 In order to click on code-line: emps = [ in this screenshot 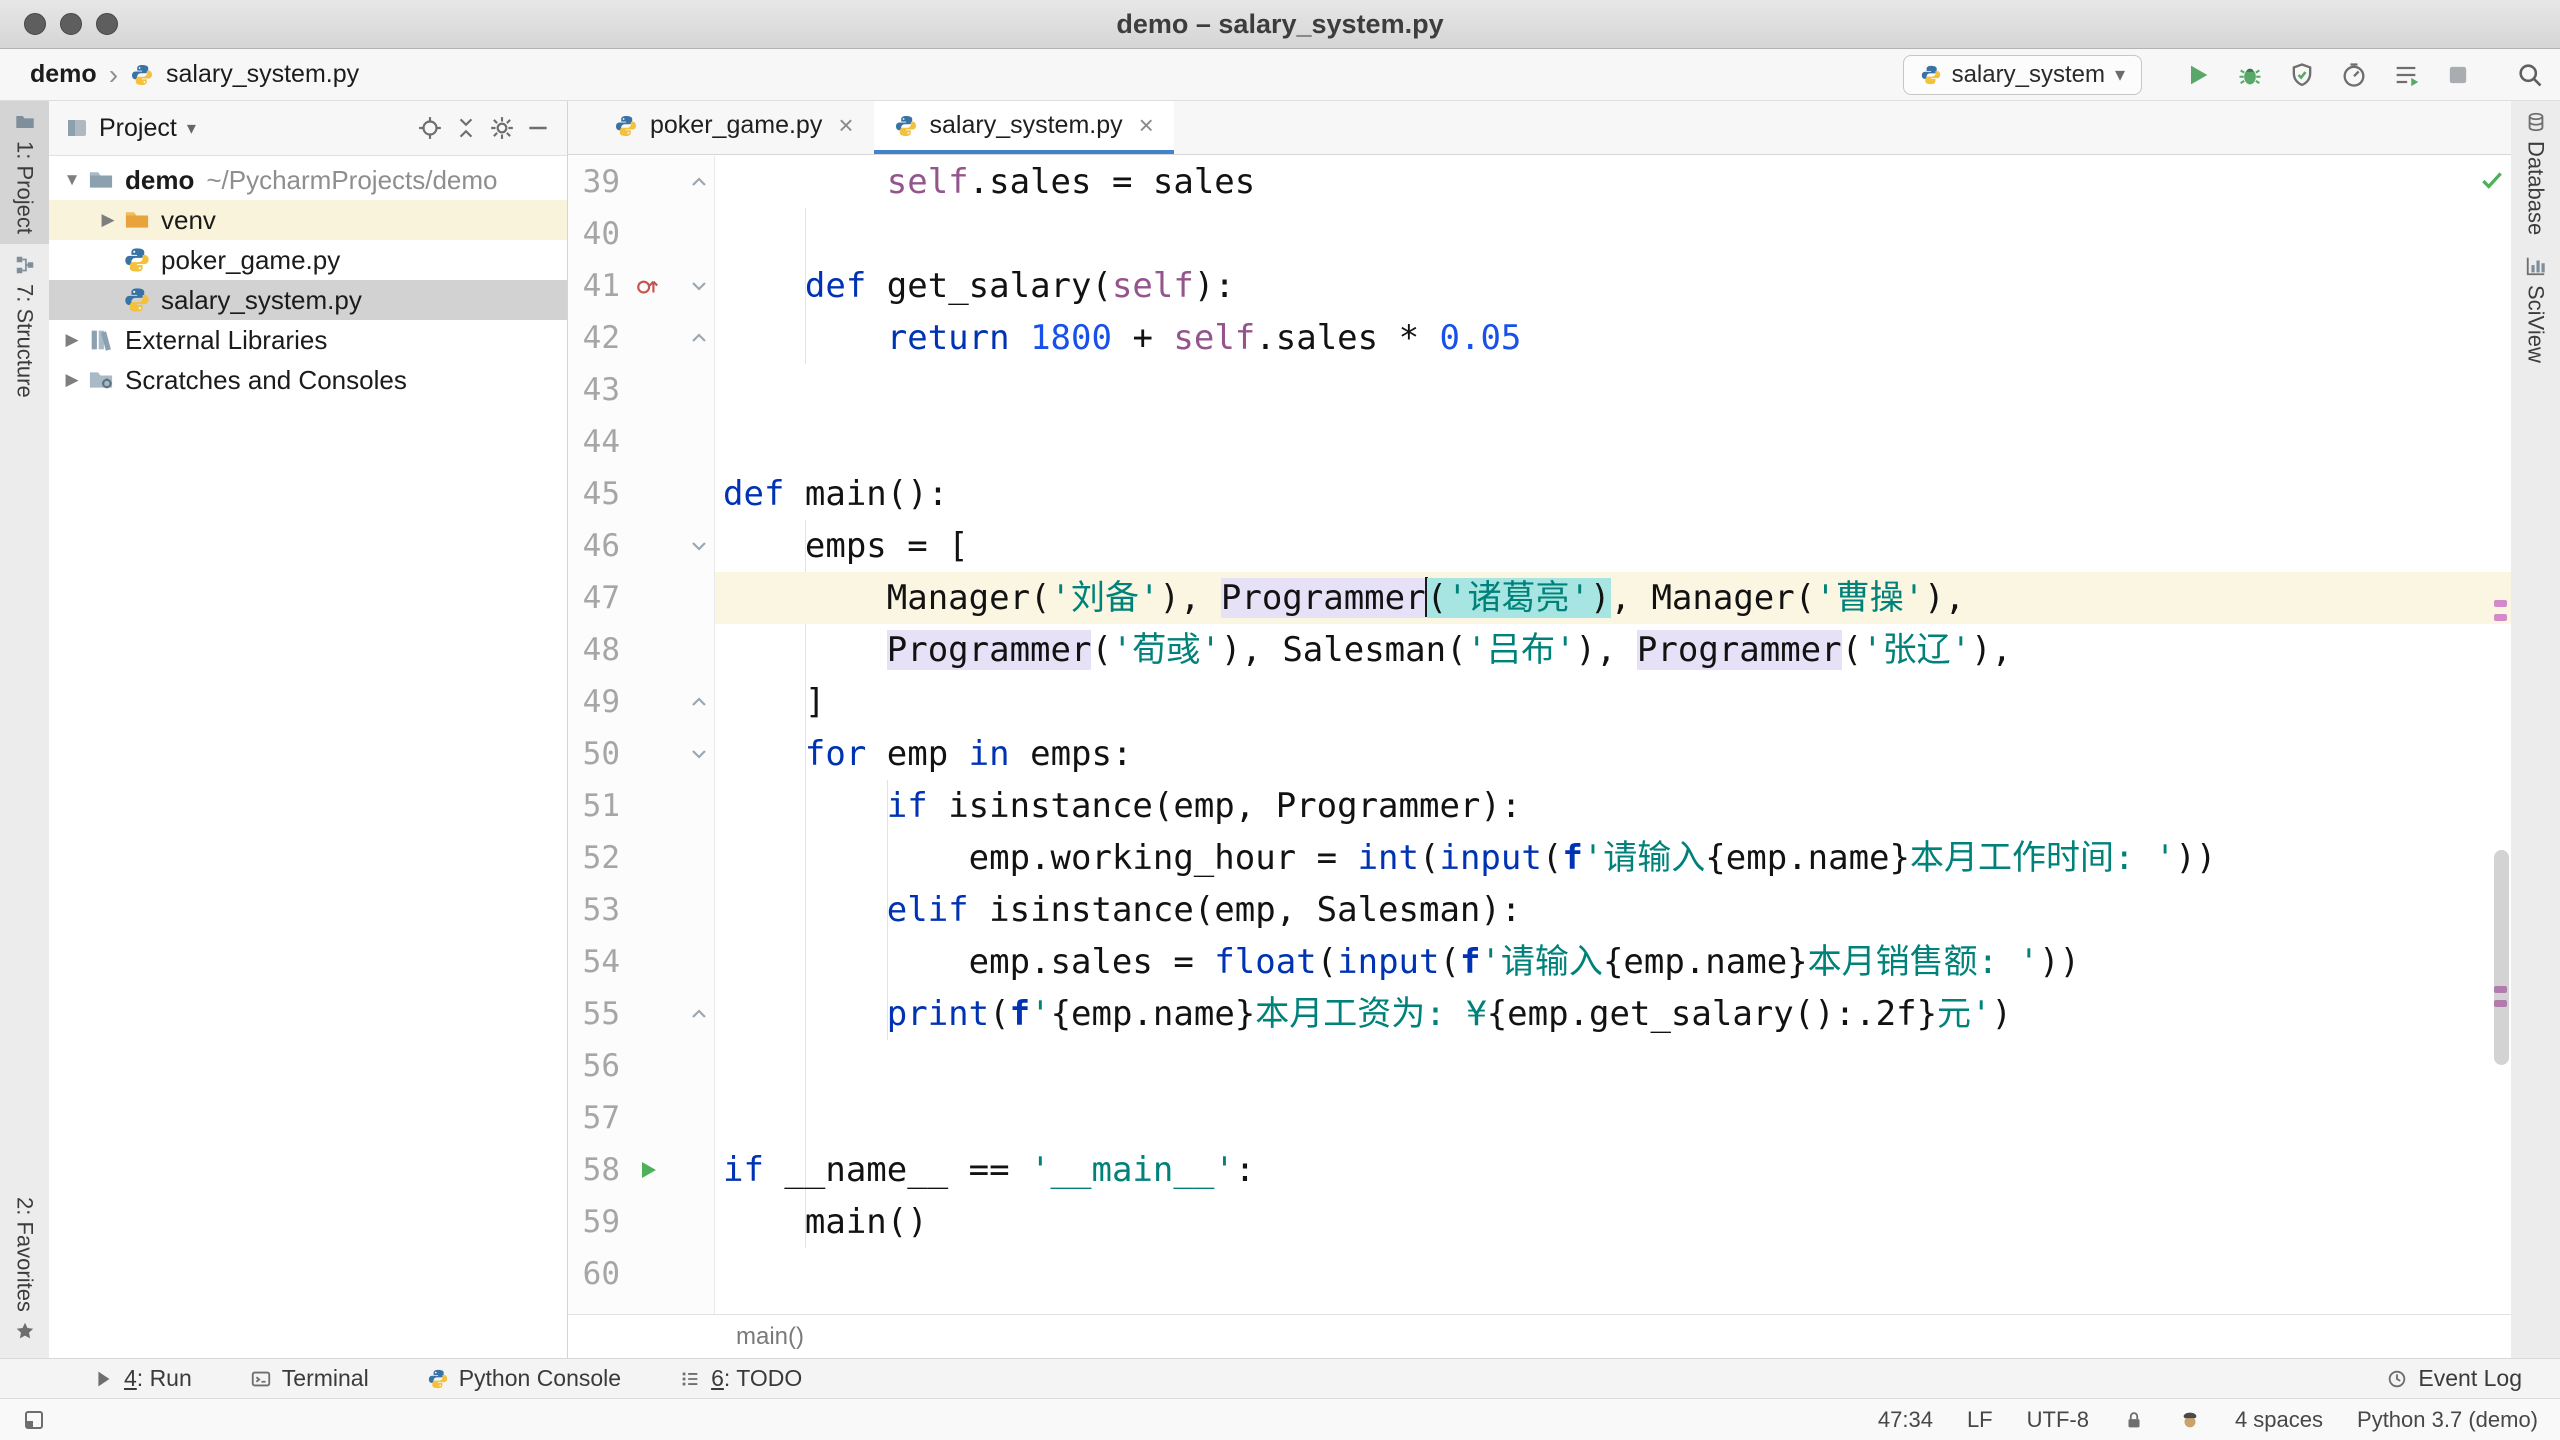, I will do `click(846, 546)`.